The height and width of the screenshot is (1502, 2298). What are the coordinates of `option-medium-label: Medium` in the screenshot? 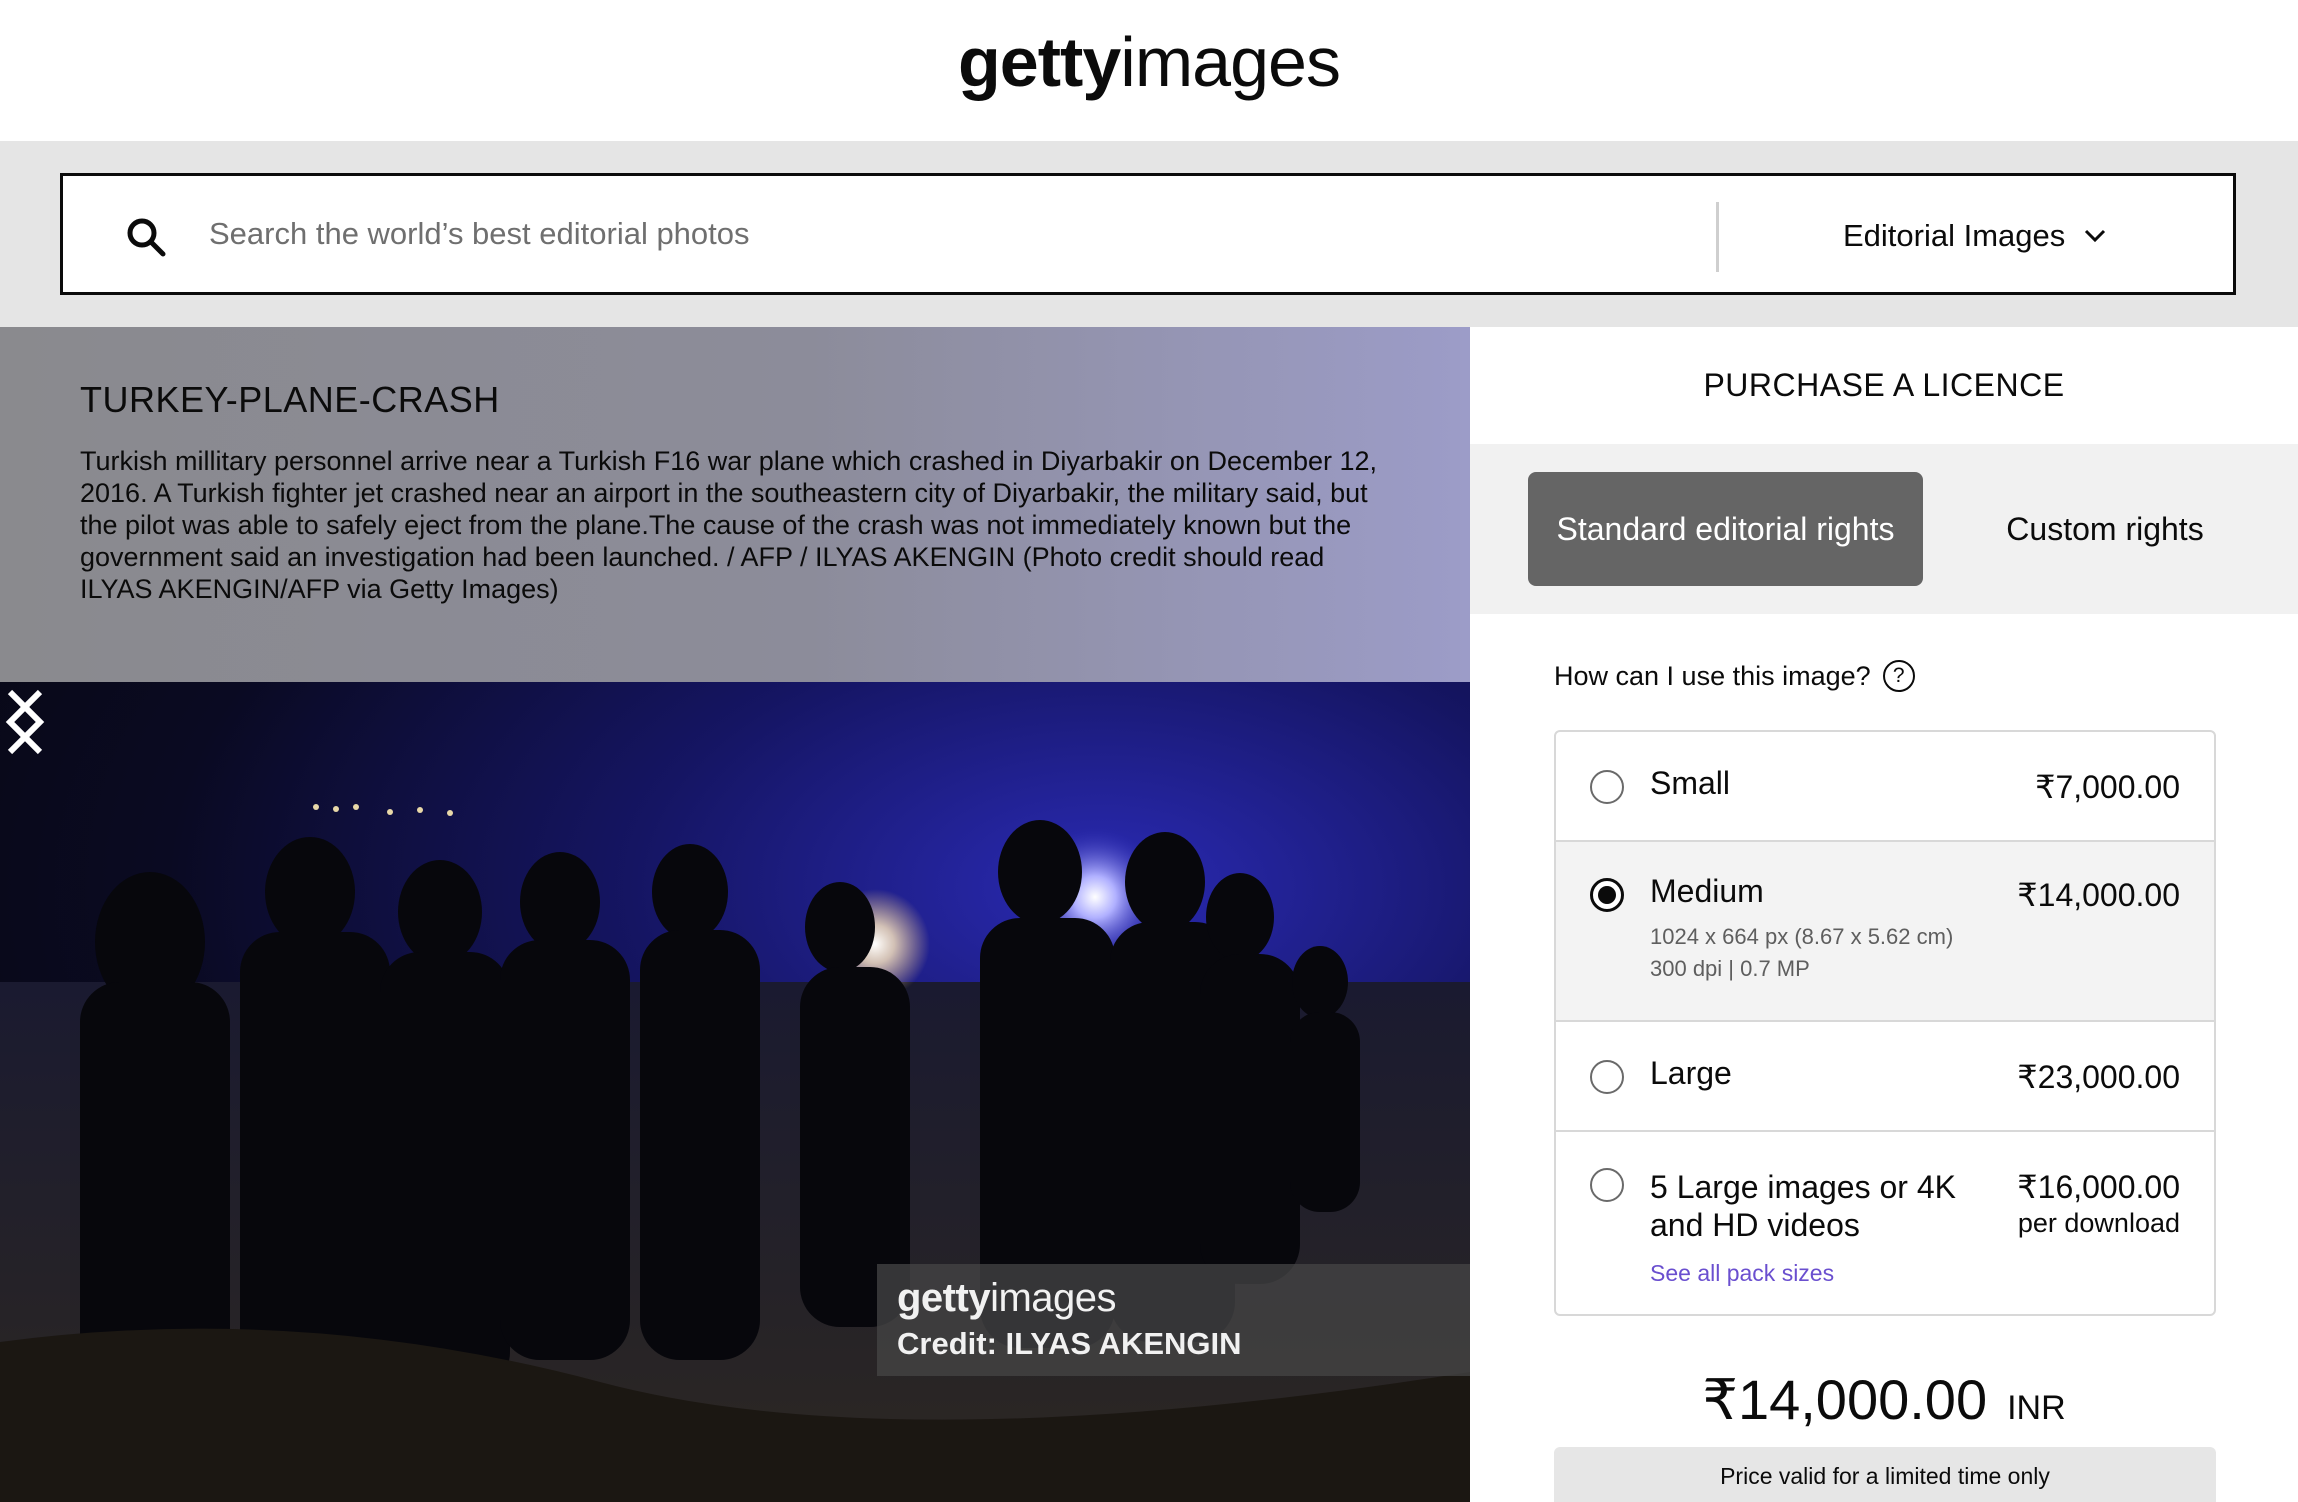 It's located at (1707, 891).